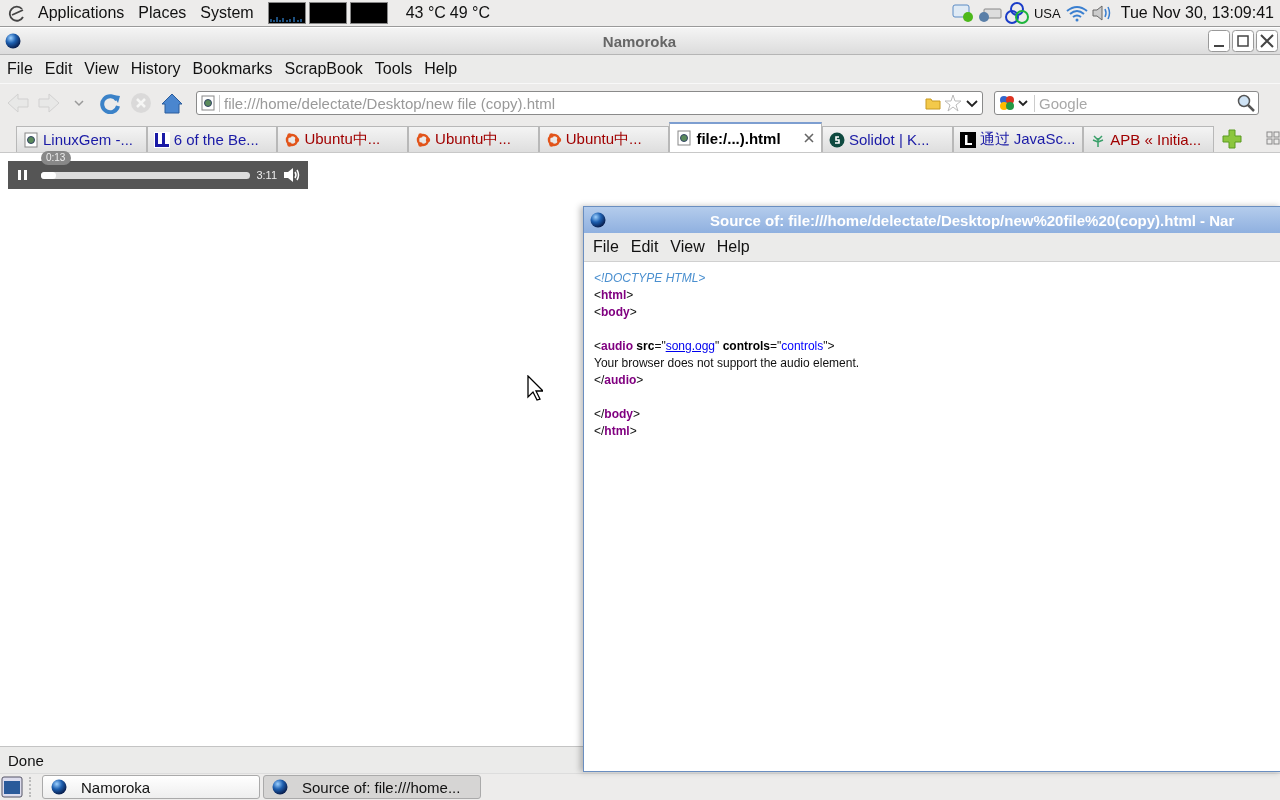 The height and width of the screenshot is (800, 1280). I want to click on window-title: Source of: file:///home/delectate/Desktop/new%20file%20(copy).html - Nar, so click(972, 220).